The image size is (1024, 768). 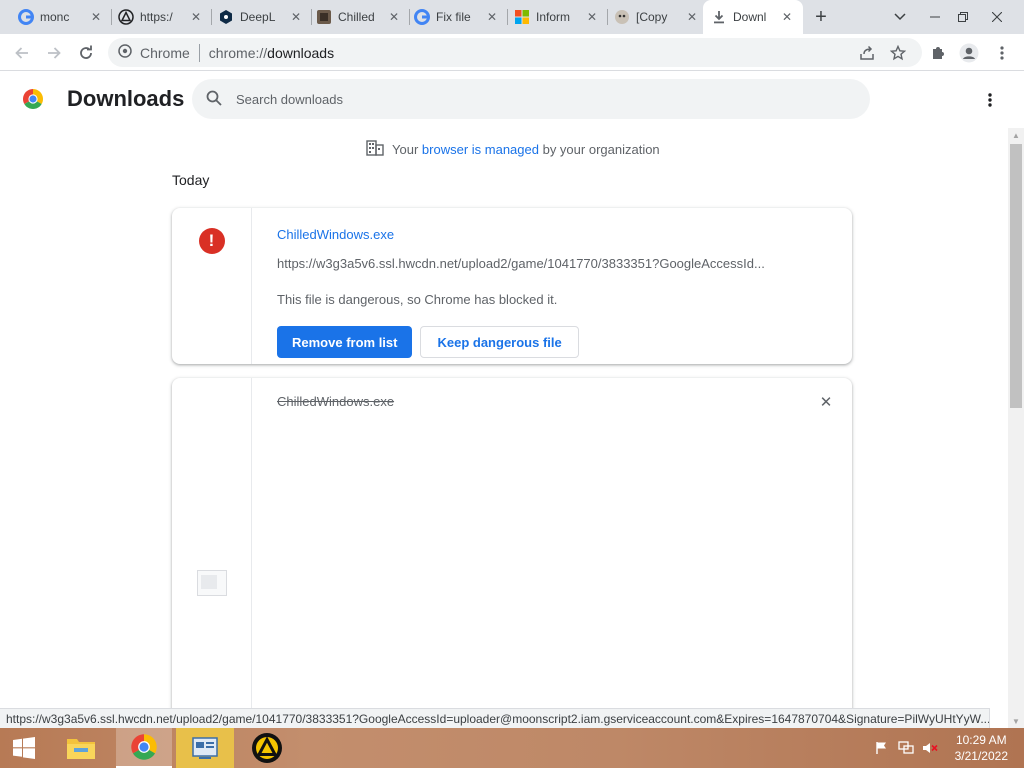 I want to click on avatar-icon, so click(x=969, y=53).